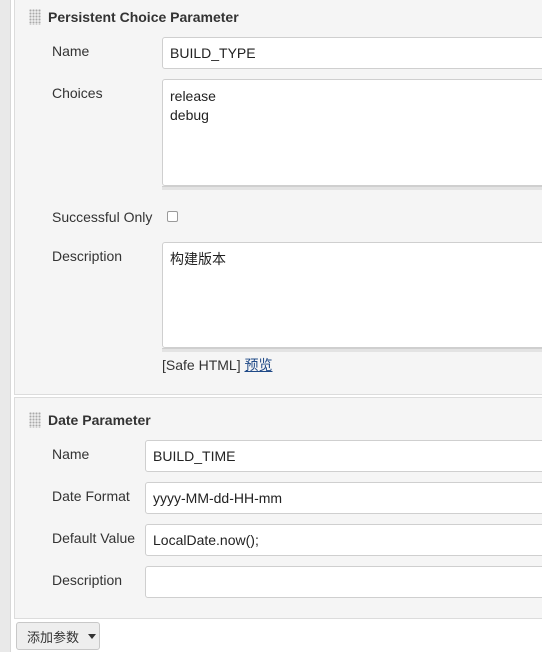 This screenshot has height=652, width=542. I want to click on description-text: 构建版本, so click(198, 259).